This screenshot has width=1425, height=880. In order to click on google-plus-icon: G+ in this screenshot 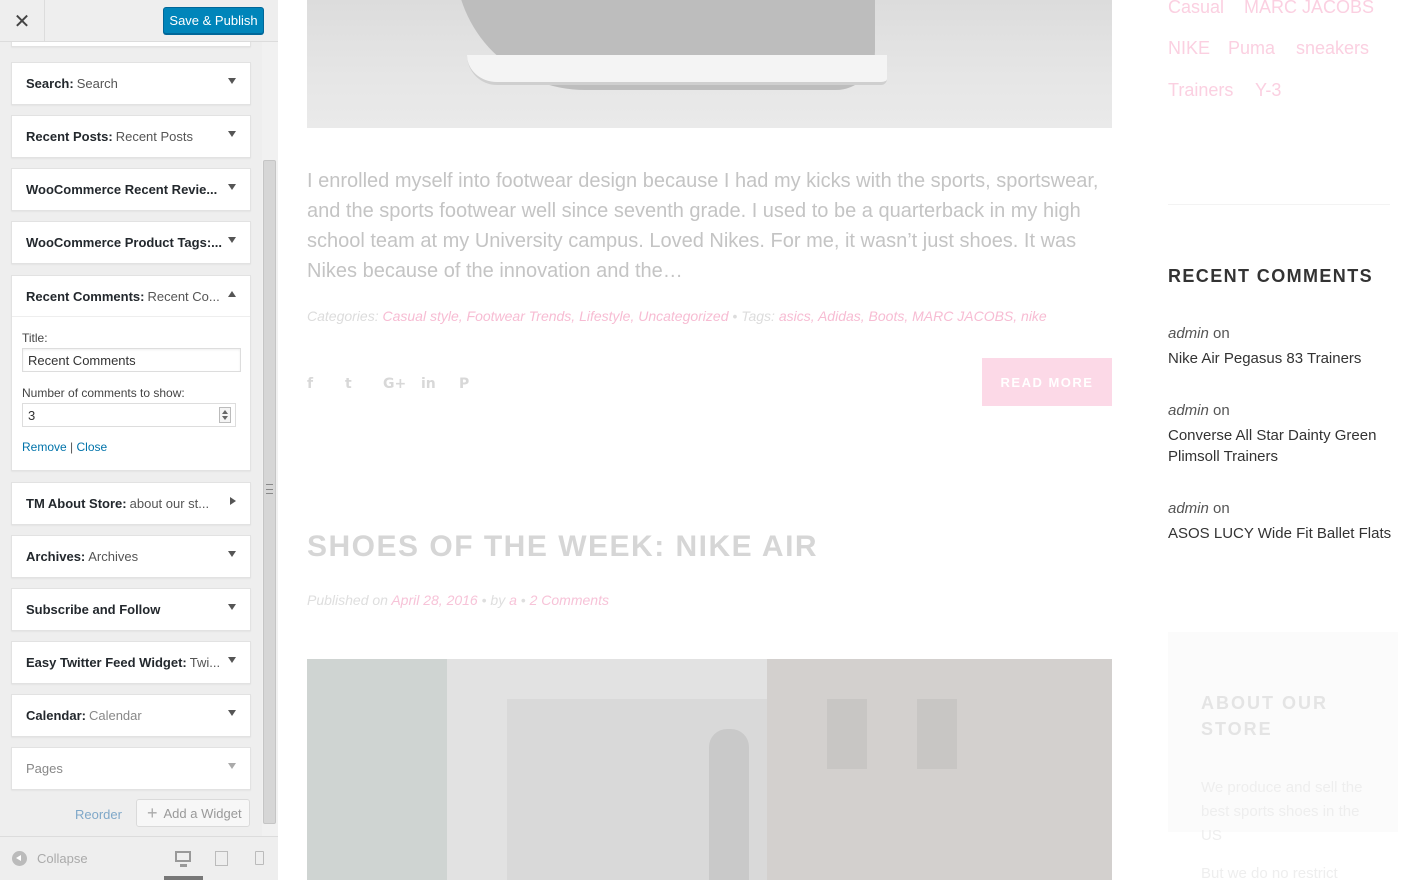, I will do `click(402, 384)`.